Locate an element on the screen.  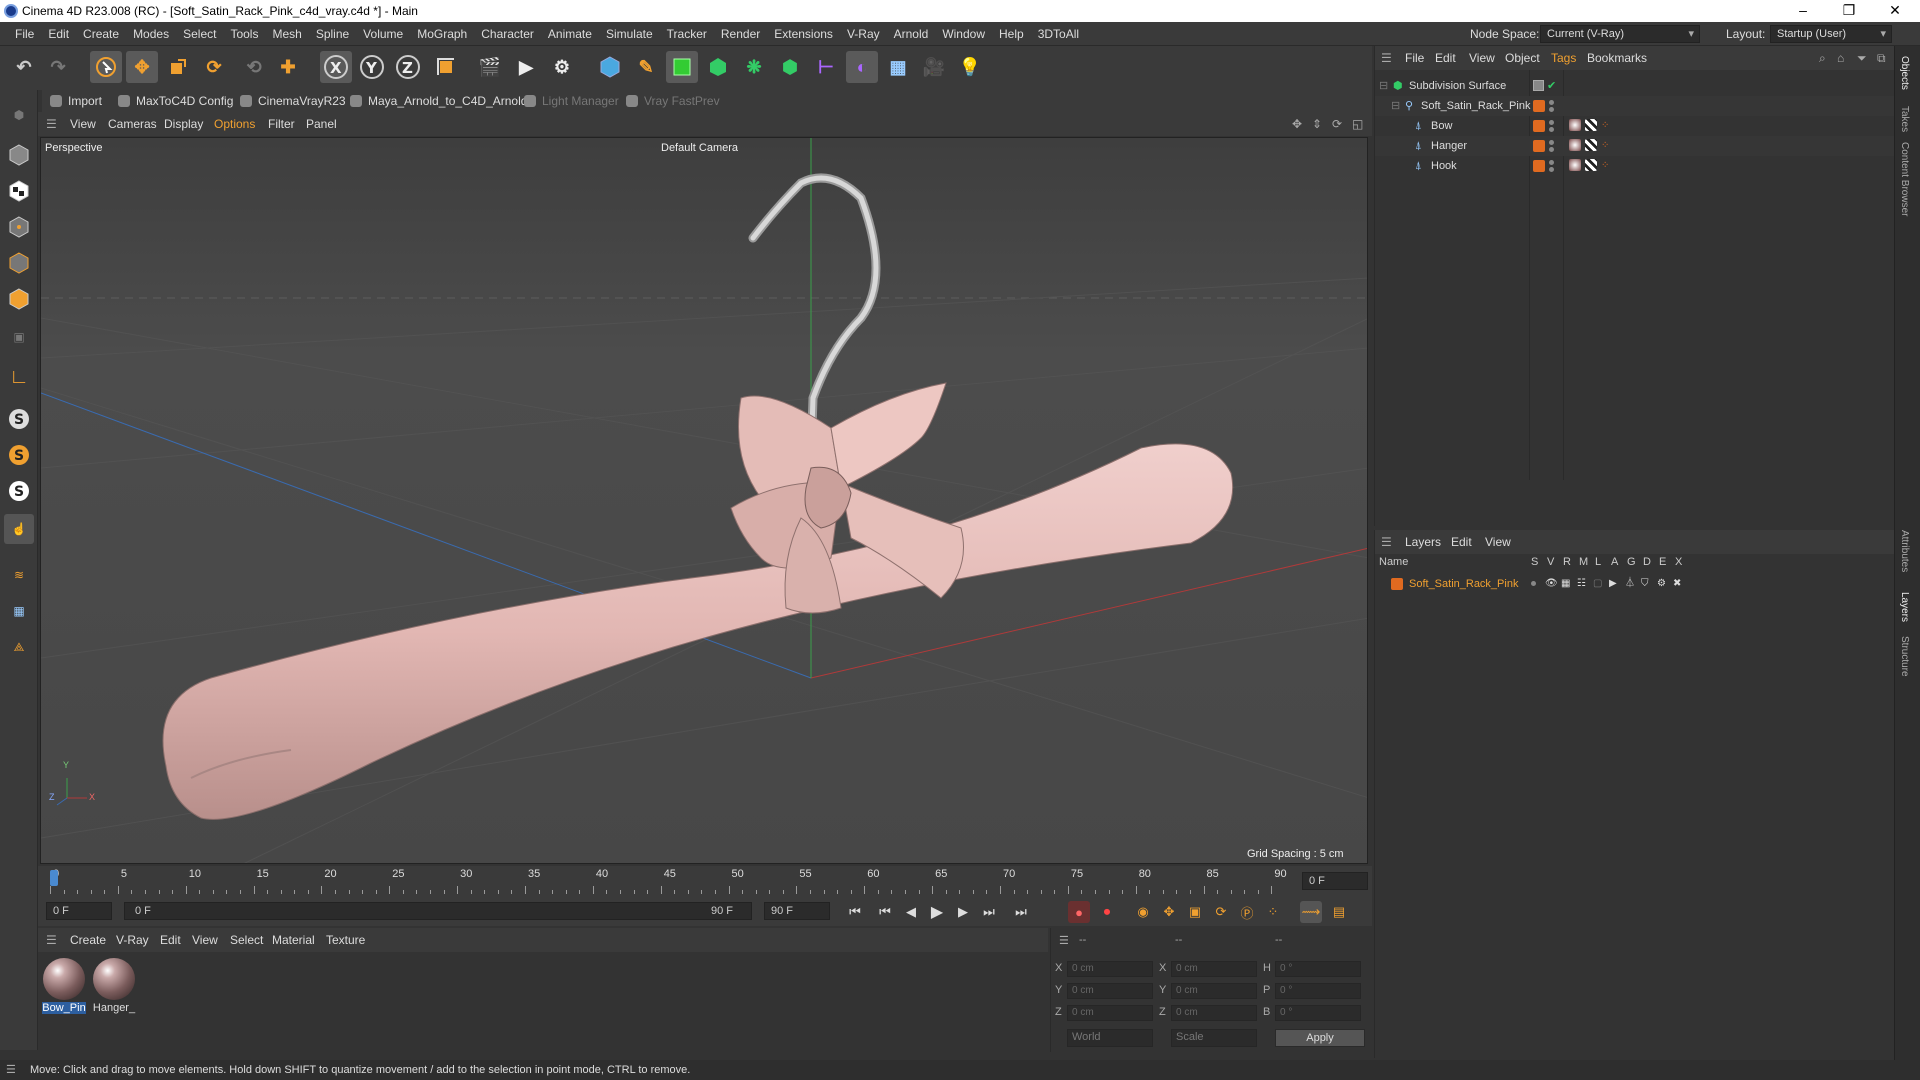
material-menu-view: View is located at coordinates (205, 940).